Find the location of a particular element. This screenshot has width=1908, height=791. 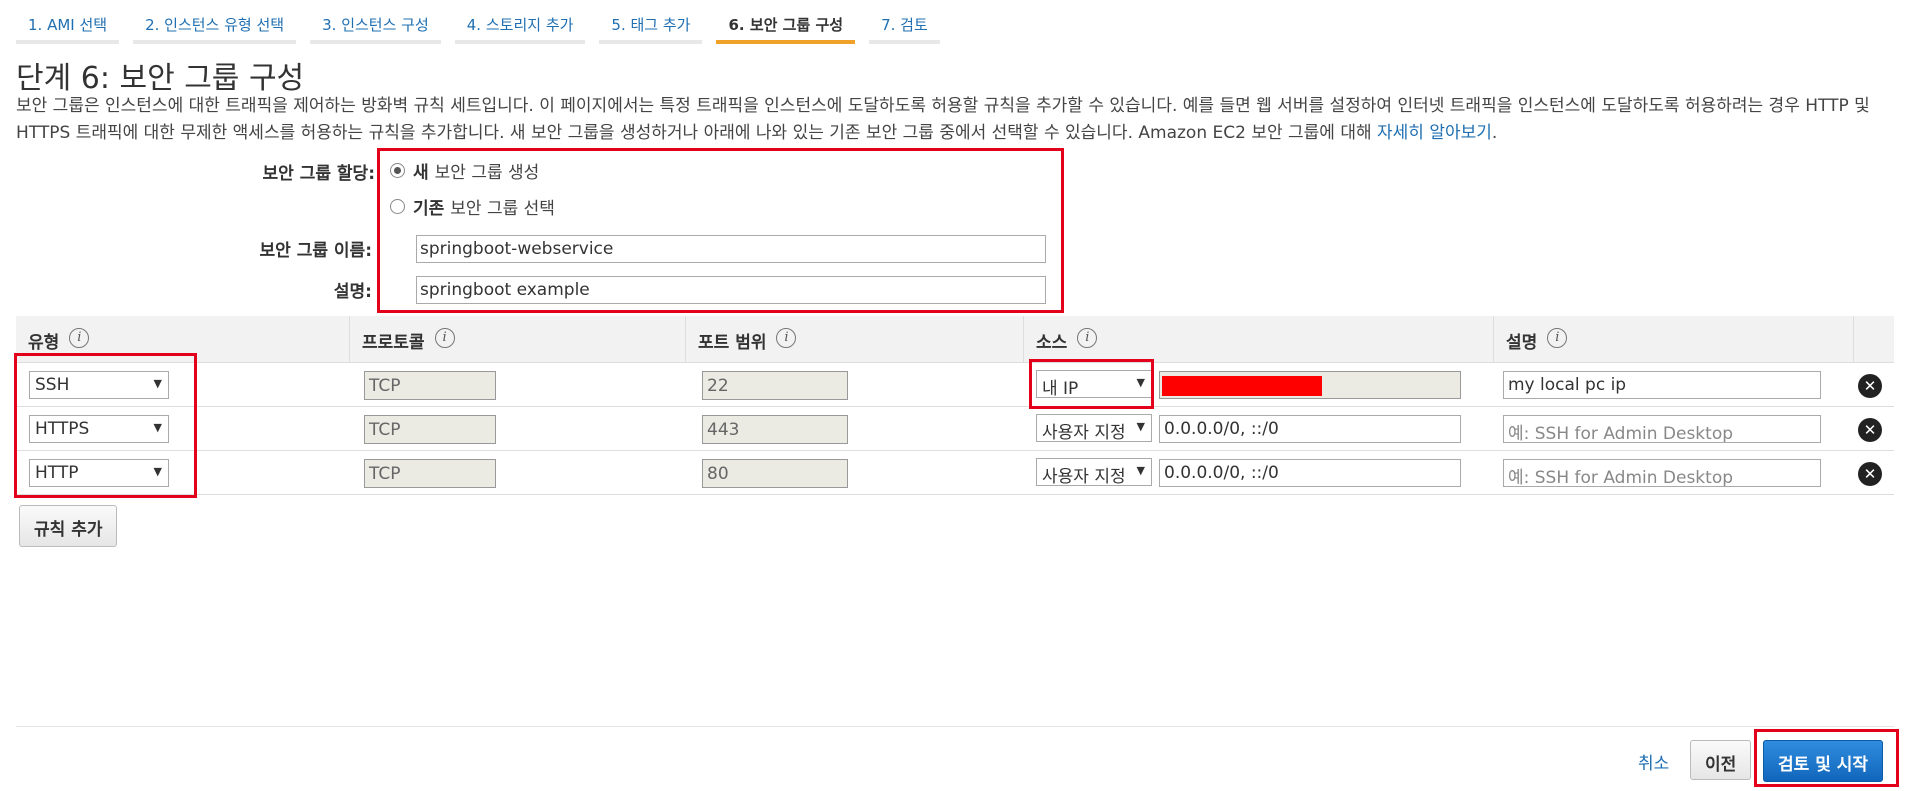

port-range-field: 443 is located at coordinates (775, 429).